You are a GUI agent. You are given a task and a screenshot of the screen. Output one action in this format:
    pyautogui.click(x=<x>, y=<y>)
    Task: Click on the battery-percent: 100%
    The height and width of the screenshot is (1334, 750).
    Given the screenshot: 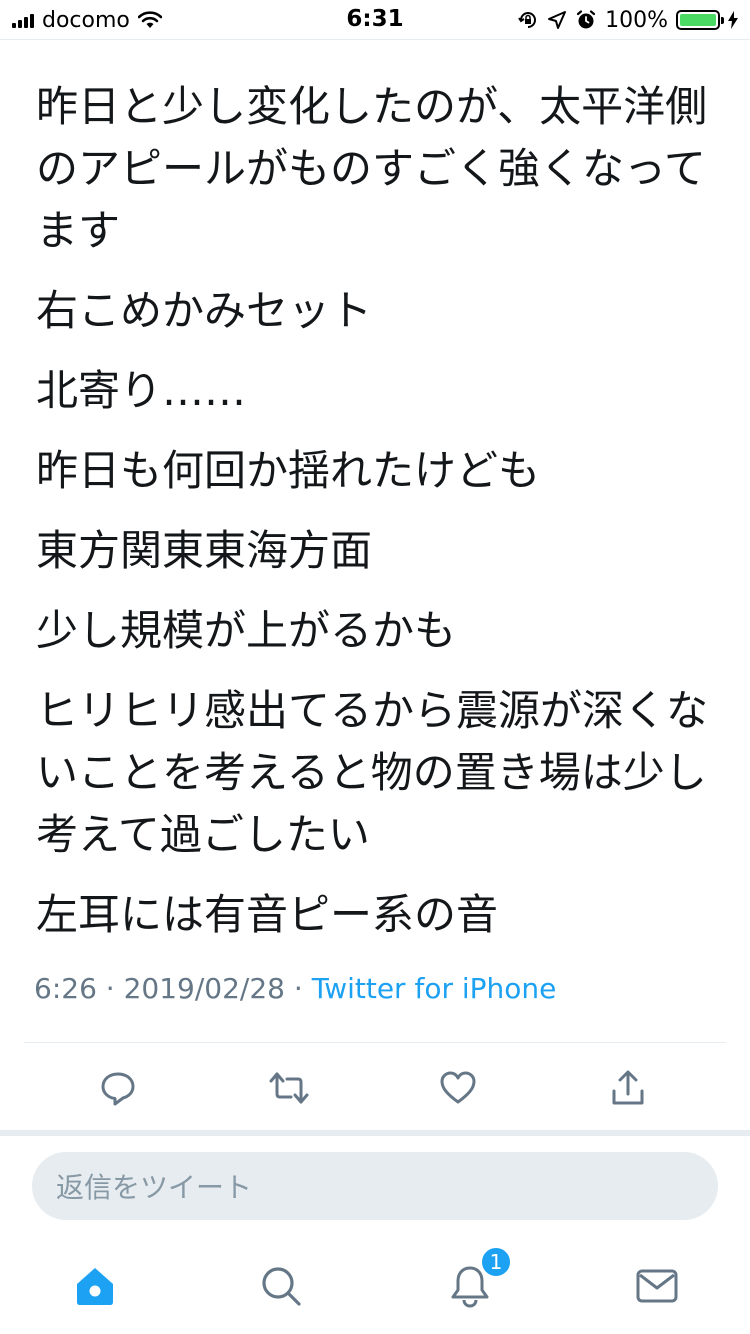 What is the action you would take?
    pyautogui.click(x=636, y=20)
    